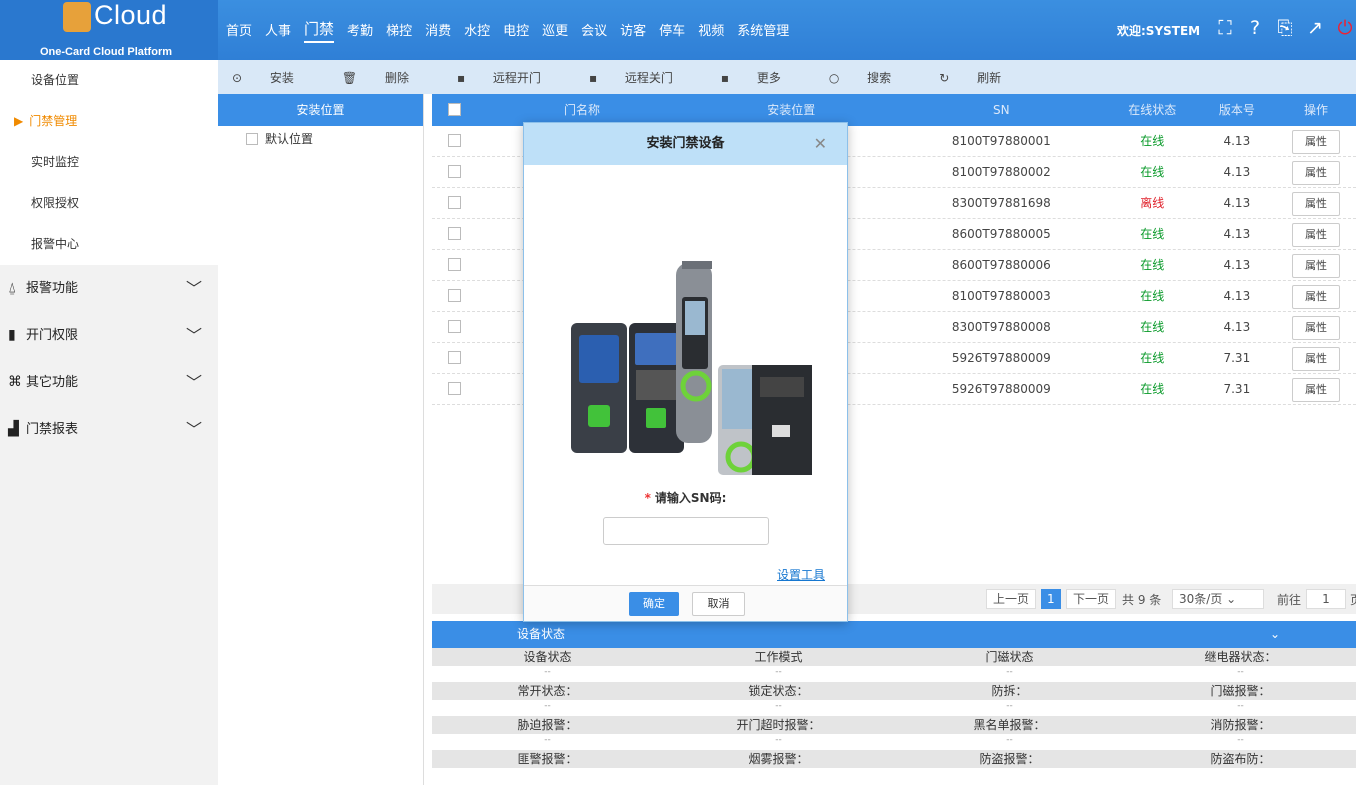 The width and height of the screenshot is (1356, 785). I want to click on status-label-row: 设备状态 工作模式 门磁状态 继电器状态：, so click(894, 657).